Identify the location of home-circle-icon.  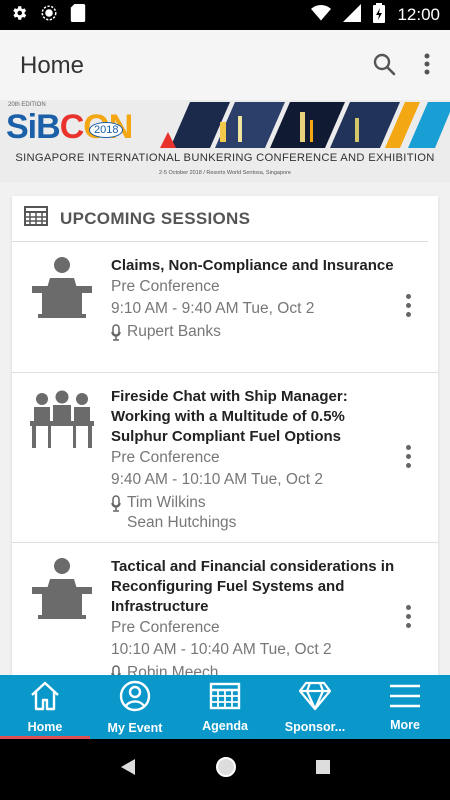
(226, 769).